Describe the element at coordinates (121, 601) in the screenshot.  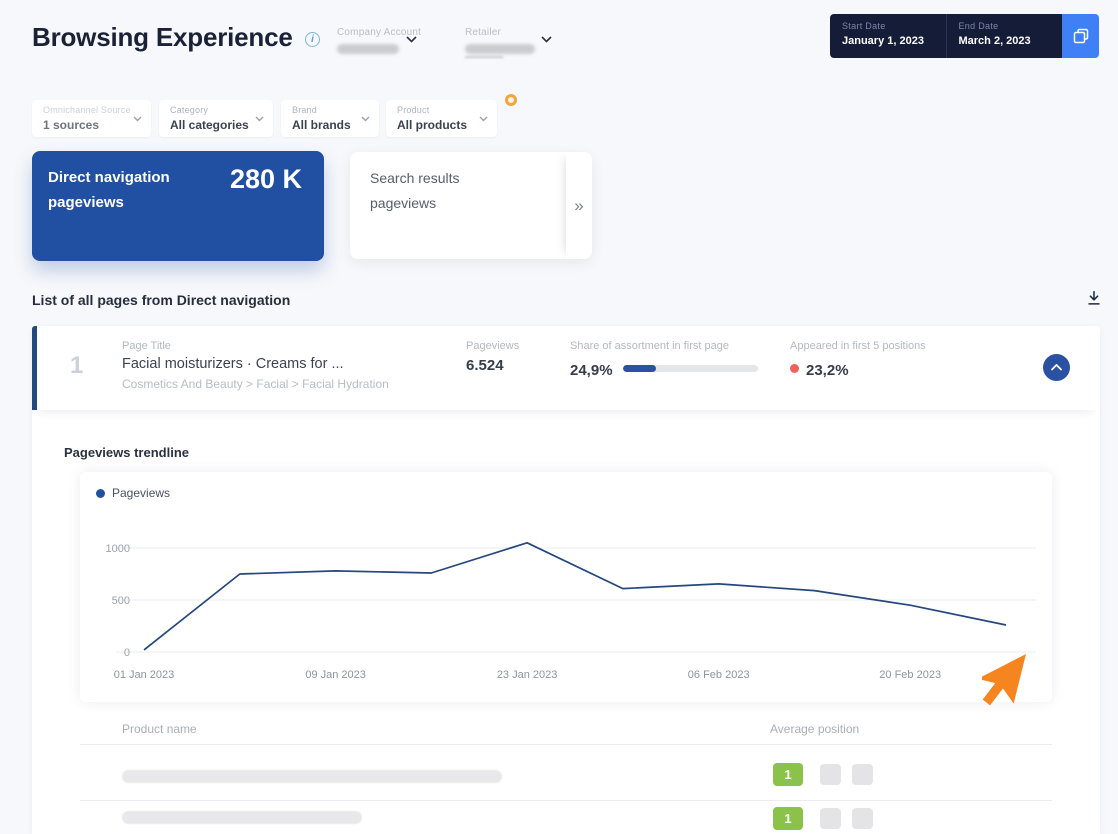
I see `svg-text: 500` at that location.